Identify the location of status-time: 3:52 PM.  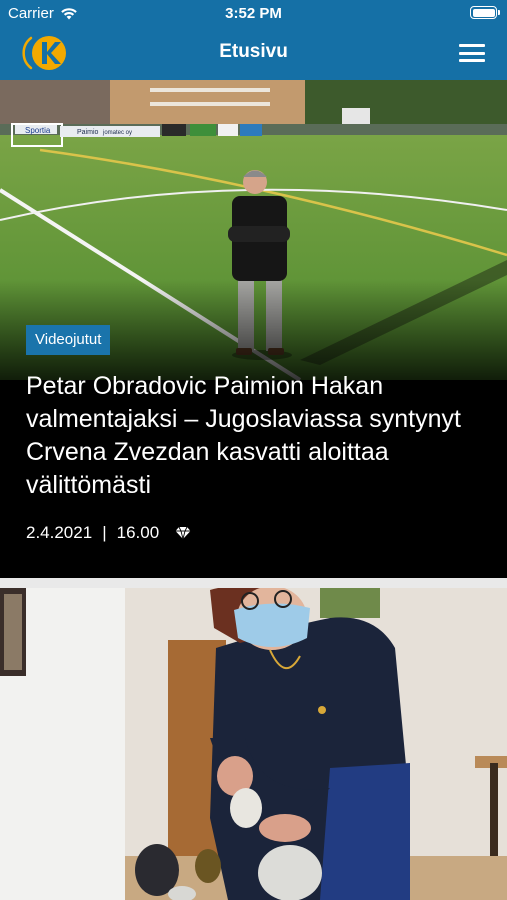
(253, 13).